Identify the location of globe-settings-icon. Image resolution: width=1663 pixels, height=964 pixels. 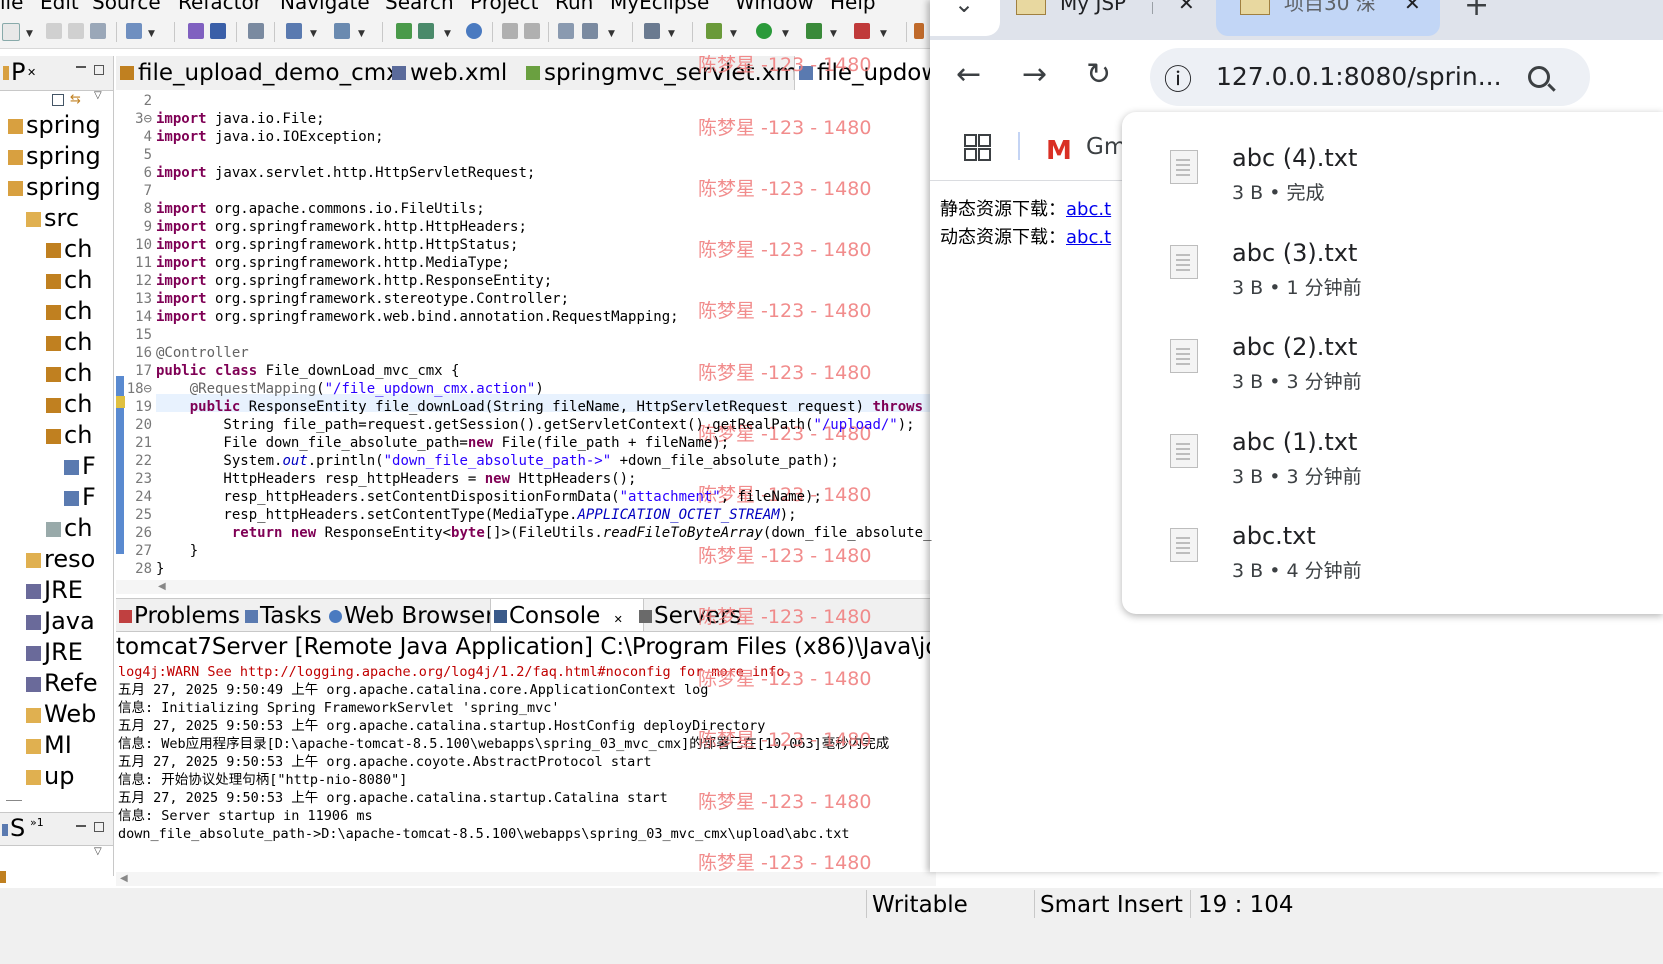
(256, 31).